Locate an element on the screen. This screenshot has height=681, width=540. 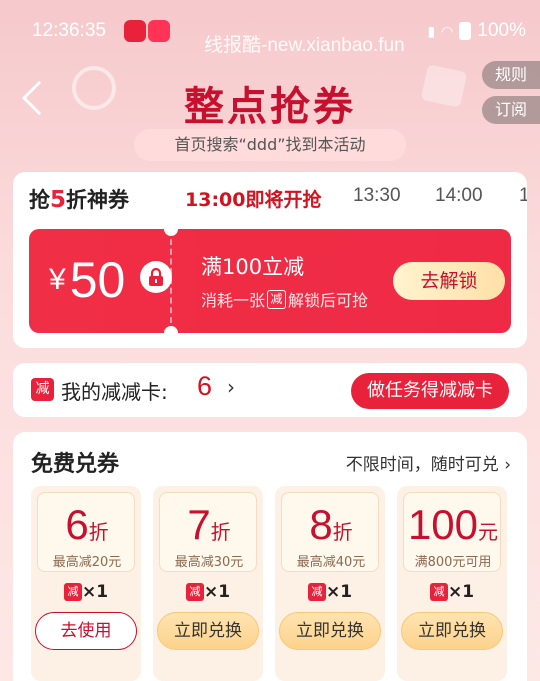
voucher-card: 8折 最高减40元 减 ×1 立即兑换 is located at coordinates (330, 583).